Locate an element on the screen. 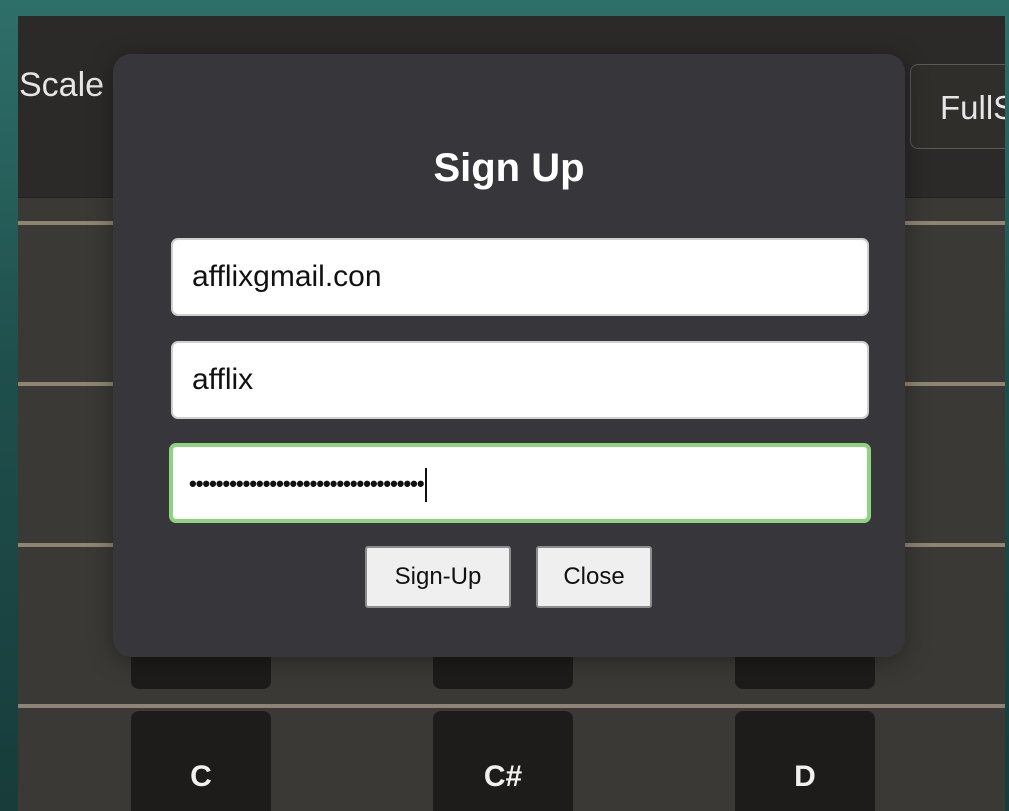 Image resolution: width=1009 pixels, height=811 pixels. password-value: ••••••••••••••••••••••••••••••••••• is located at coordinates (308, 485).